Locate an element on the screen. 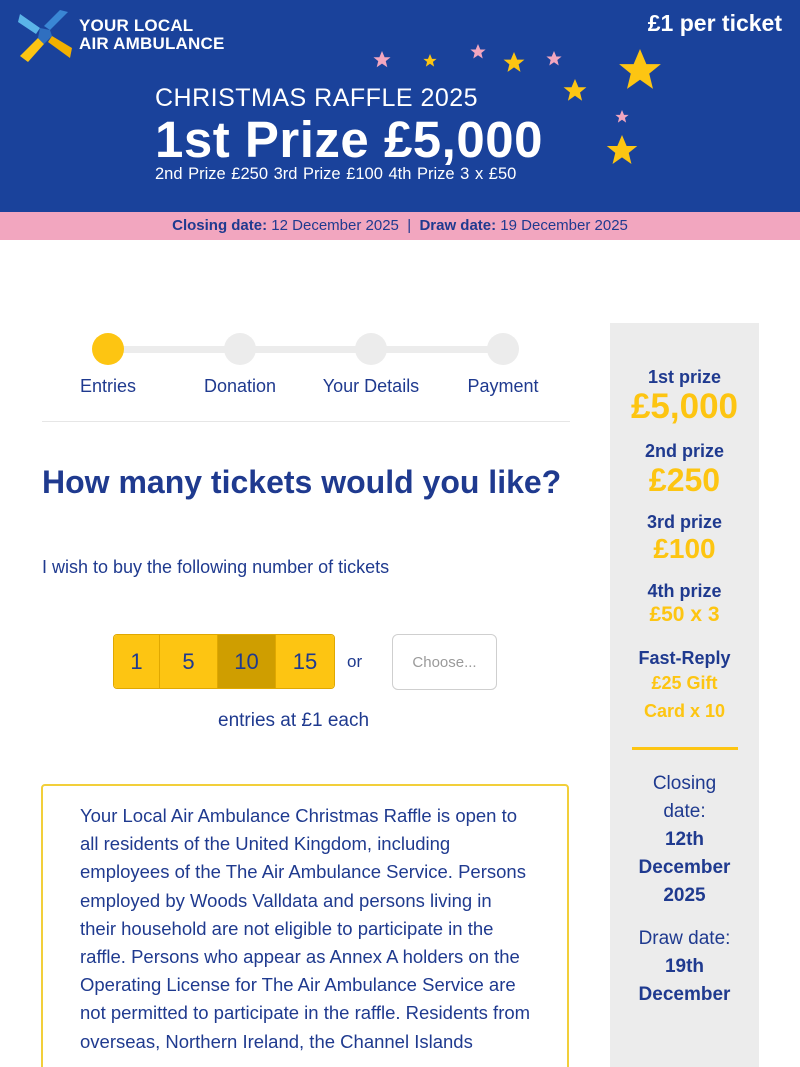  third-prize-label: 3rd prize is located at coordinates (684, 522).